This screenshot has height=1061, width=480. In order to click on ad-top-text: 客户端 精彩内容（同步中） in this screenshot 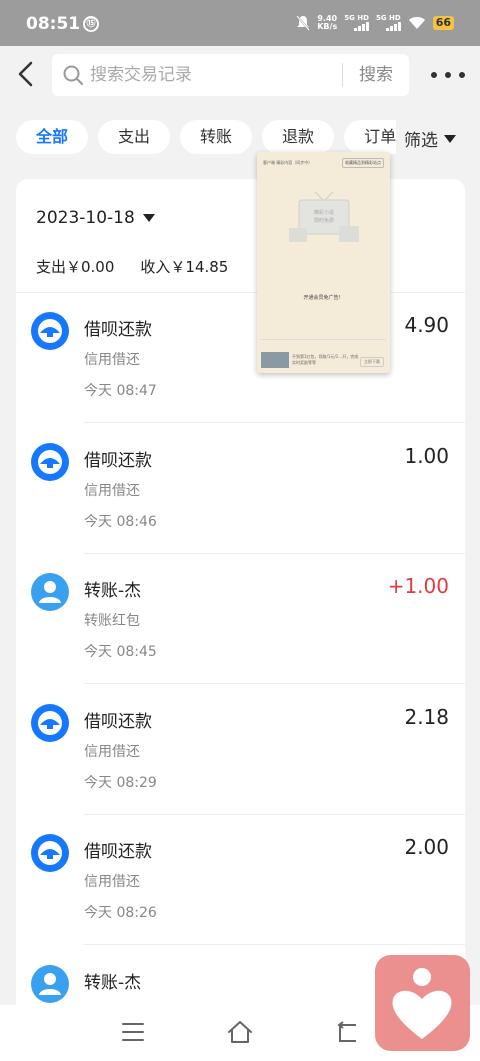, I will do `click(288, 162)`.